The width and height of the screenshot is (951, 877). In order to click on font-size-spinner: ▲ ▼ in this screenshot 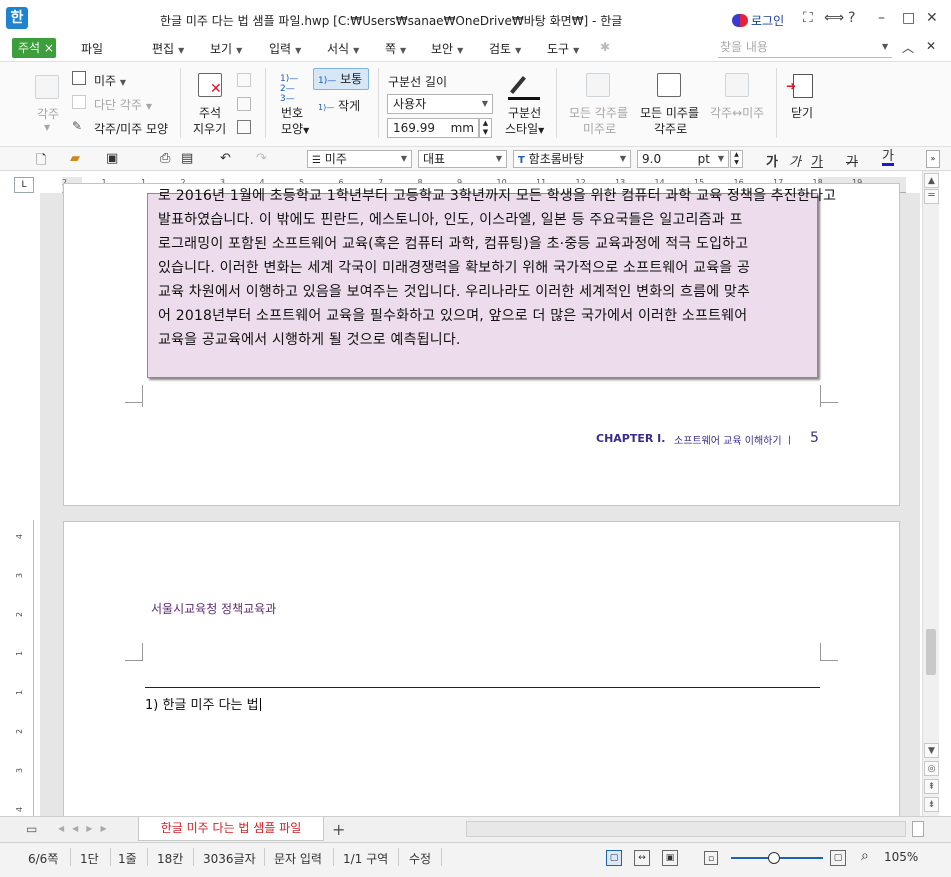, I will do `click(736, 159)`.